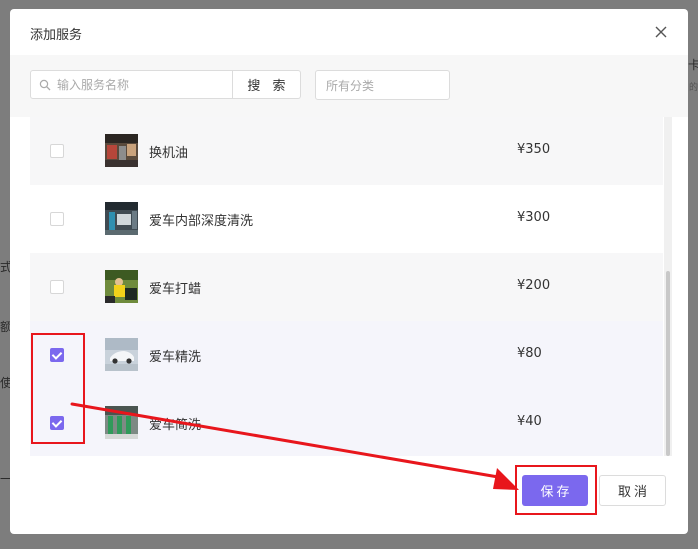 This screenshot has height=549, width=698. What do you see at coordinates (346, 219) in the screenshot?
I see `service-row: 爱车内部深度清洗 ¥300` at bounding box center [346, 219].